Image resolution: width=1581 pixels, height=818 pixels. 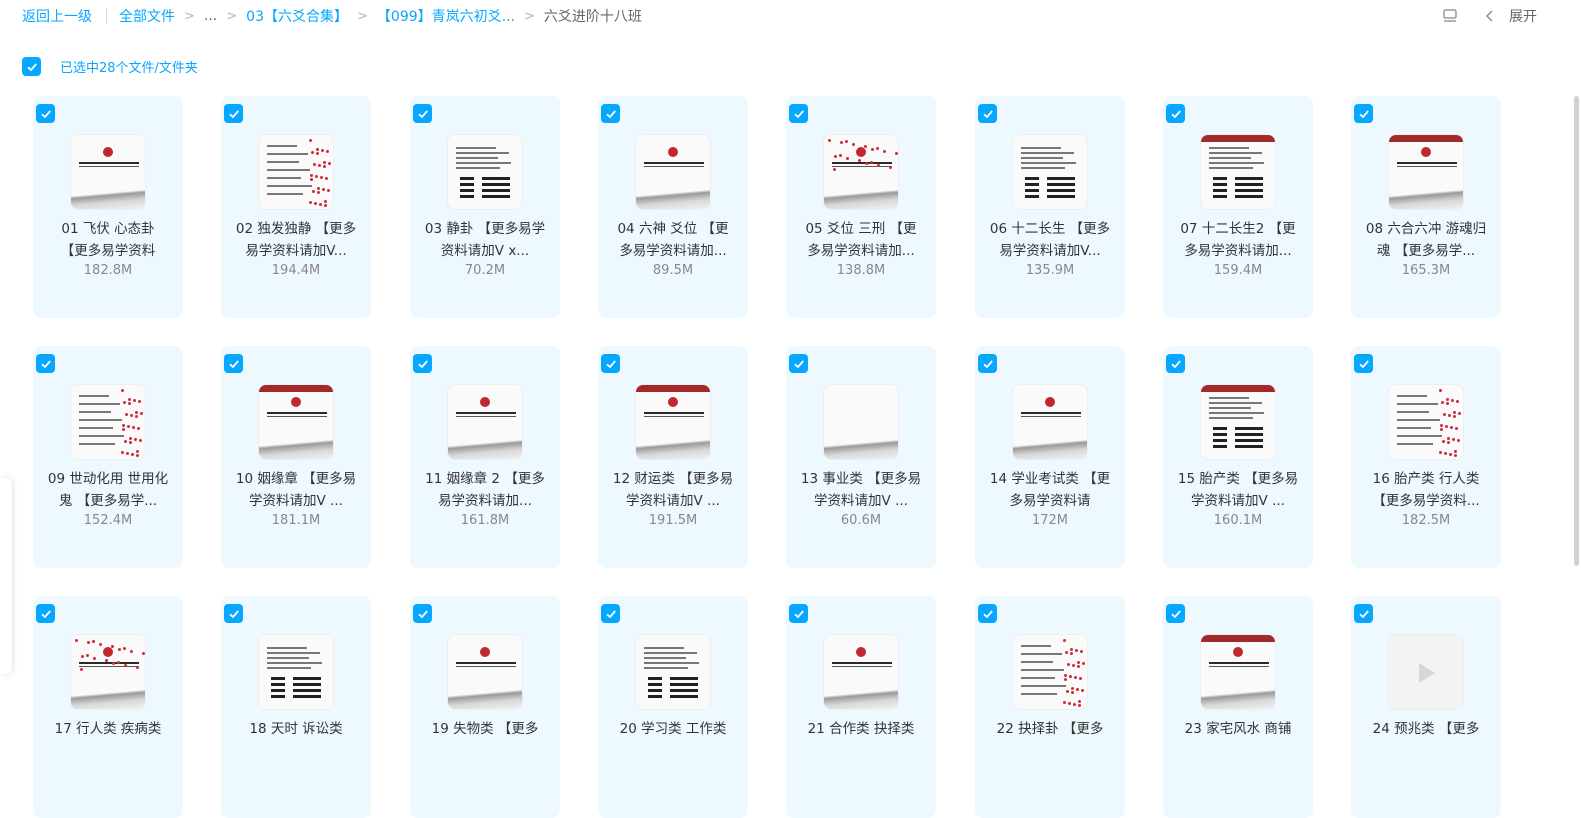 I want to click on file-card: 04 六神 爻位 【更多易学资料请加... 89.5M, so click(x=673, y=207).